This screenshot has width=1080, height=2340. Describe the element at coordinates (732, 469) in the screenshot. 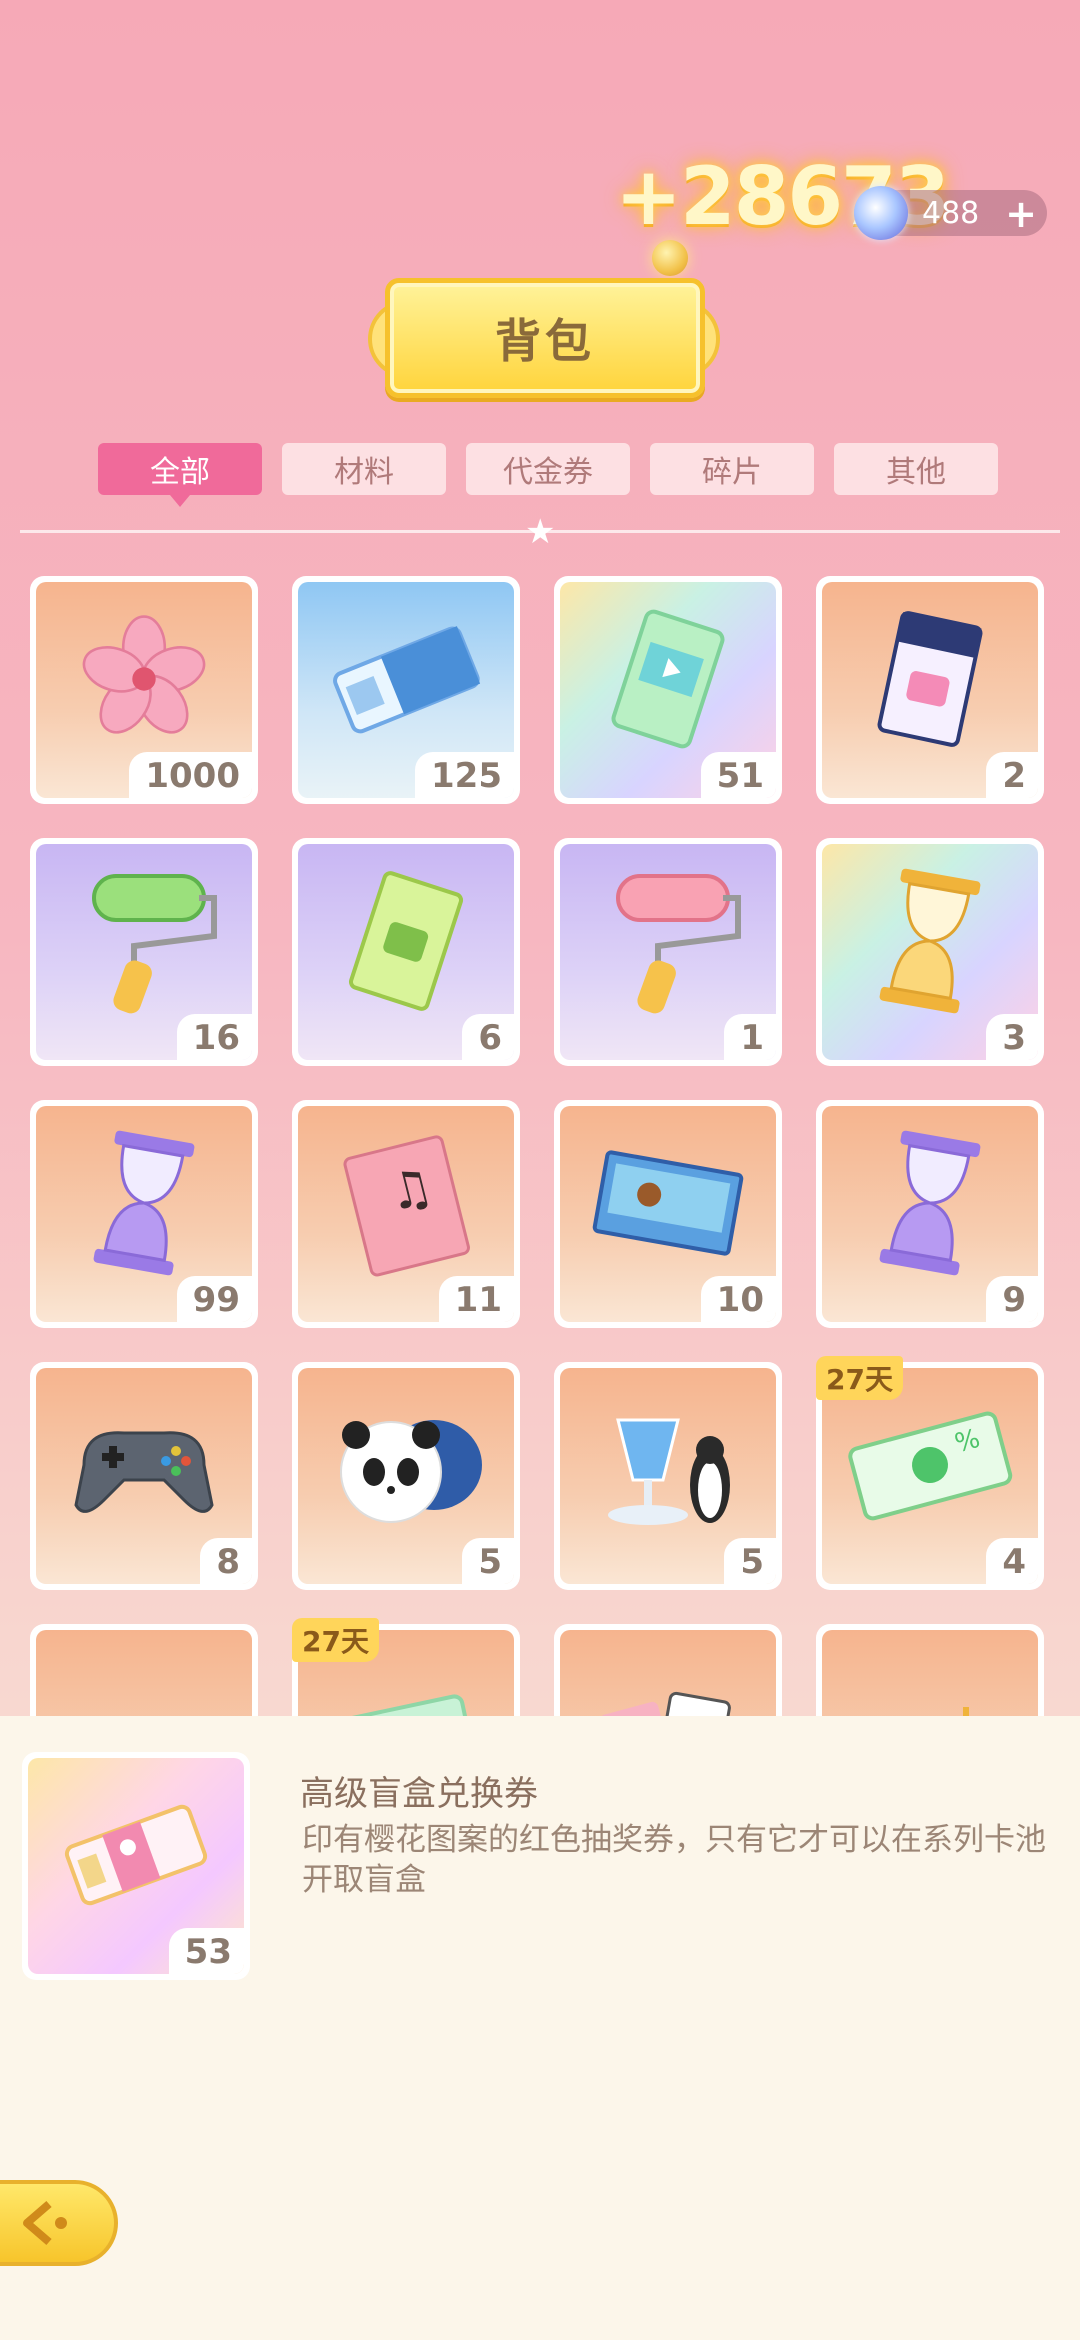

I see `tab-fragments: 碎片` at that location.